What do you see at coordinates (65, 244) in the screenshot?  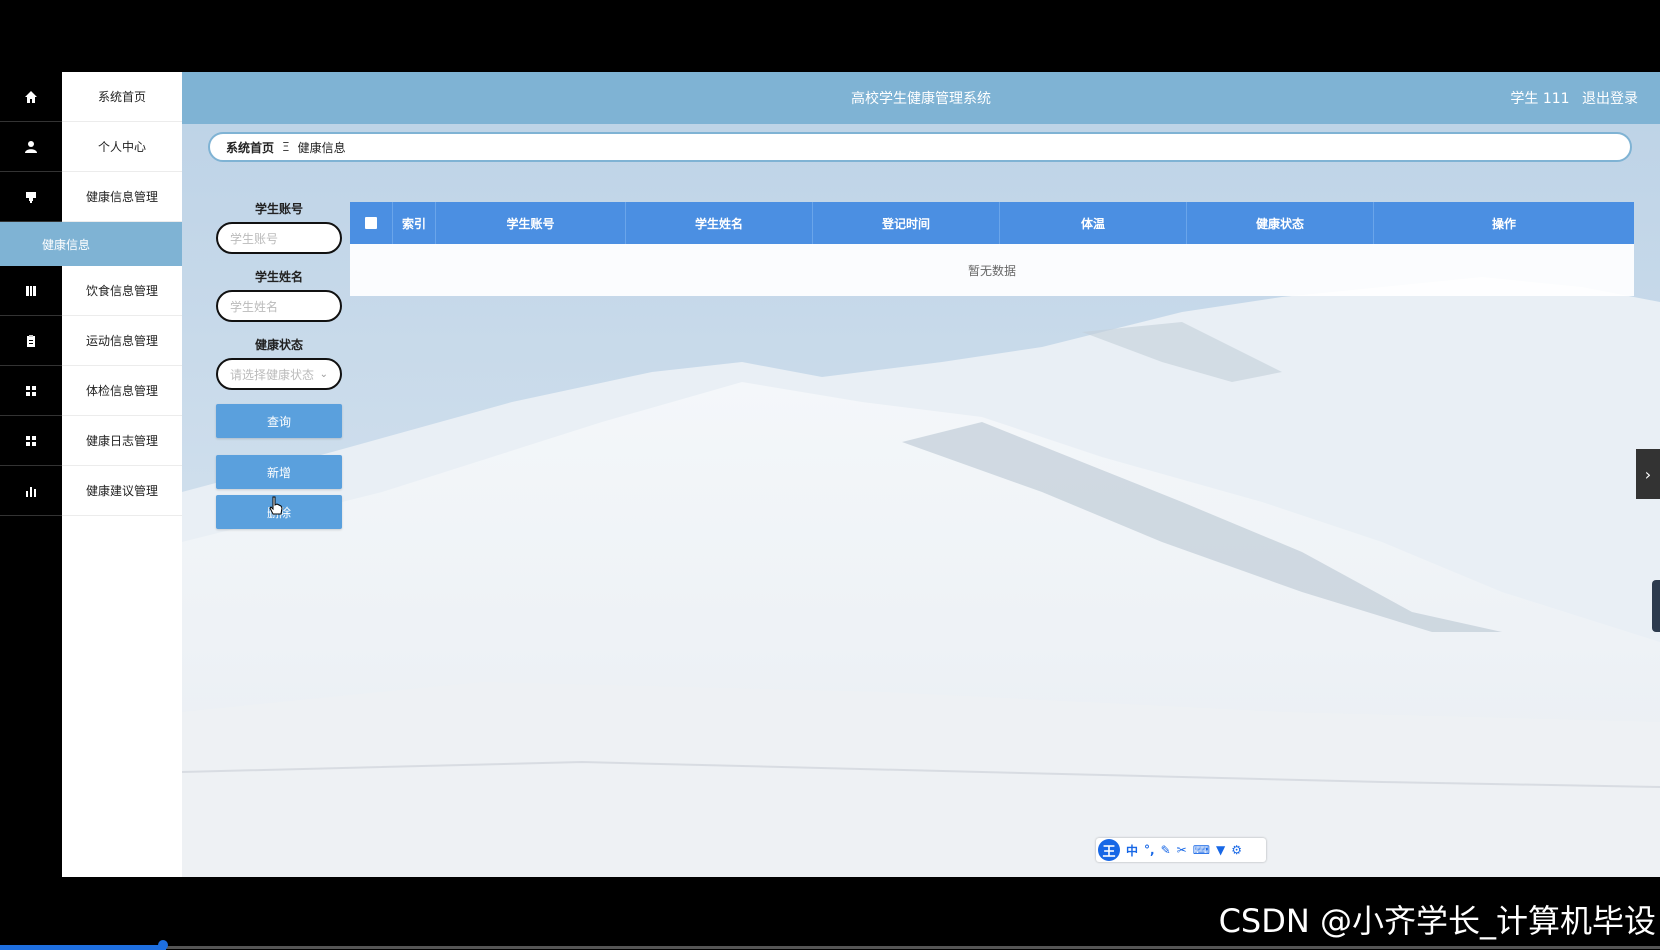 I see `sidebar-subitem-label: 健康信息` at bounding box center [65, 244].